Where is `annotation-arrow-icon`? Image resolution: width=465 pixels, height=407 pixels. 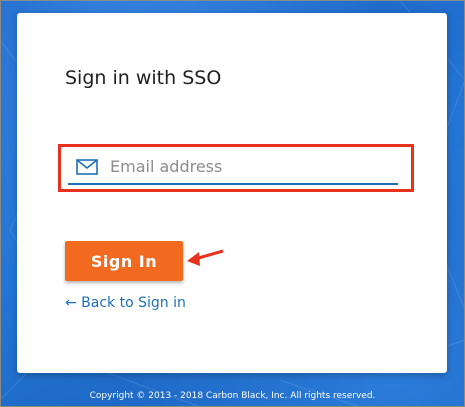
annotation-arrow-icon is located at coordinates (205, 257).